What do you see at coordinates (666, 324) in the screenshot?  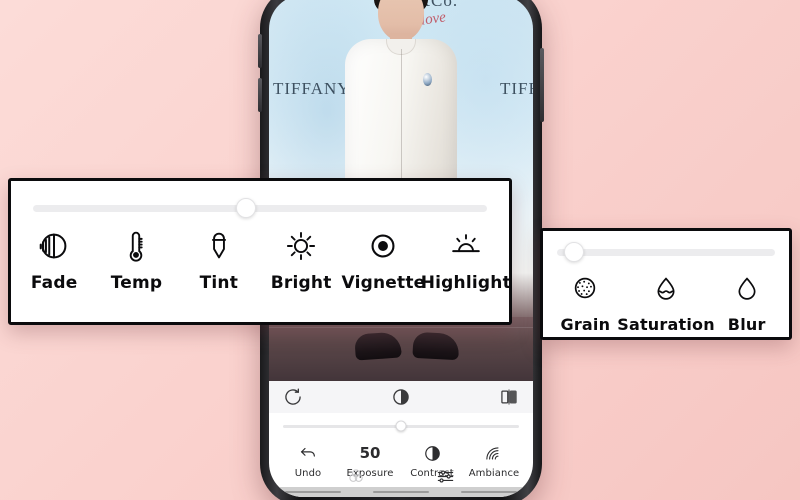 I see `tool-label: Saturation` at bounding box center [666, 324].